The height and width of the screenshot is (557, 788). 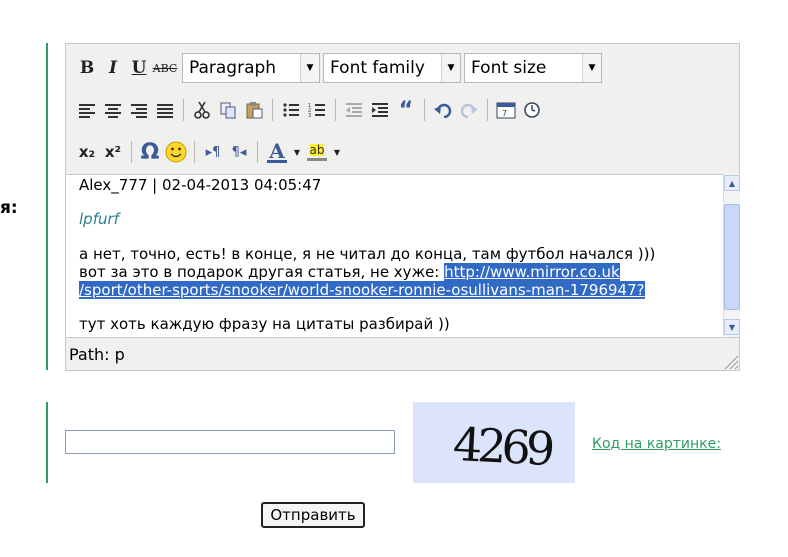 I want to click on backcolor-dropdown: ▼, so click(x=337, y=152).